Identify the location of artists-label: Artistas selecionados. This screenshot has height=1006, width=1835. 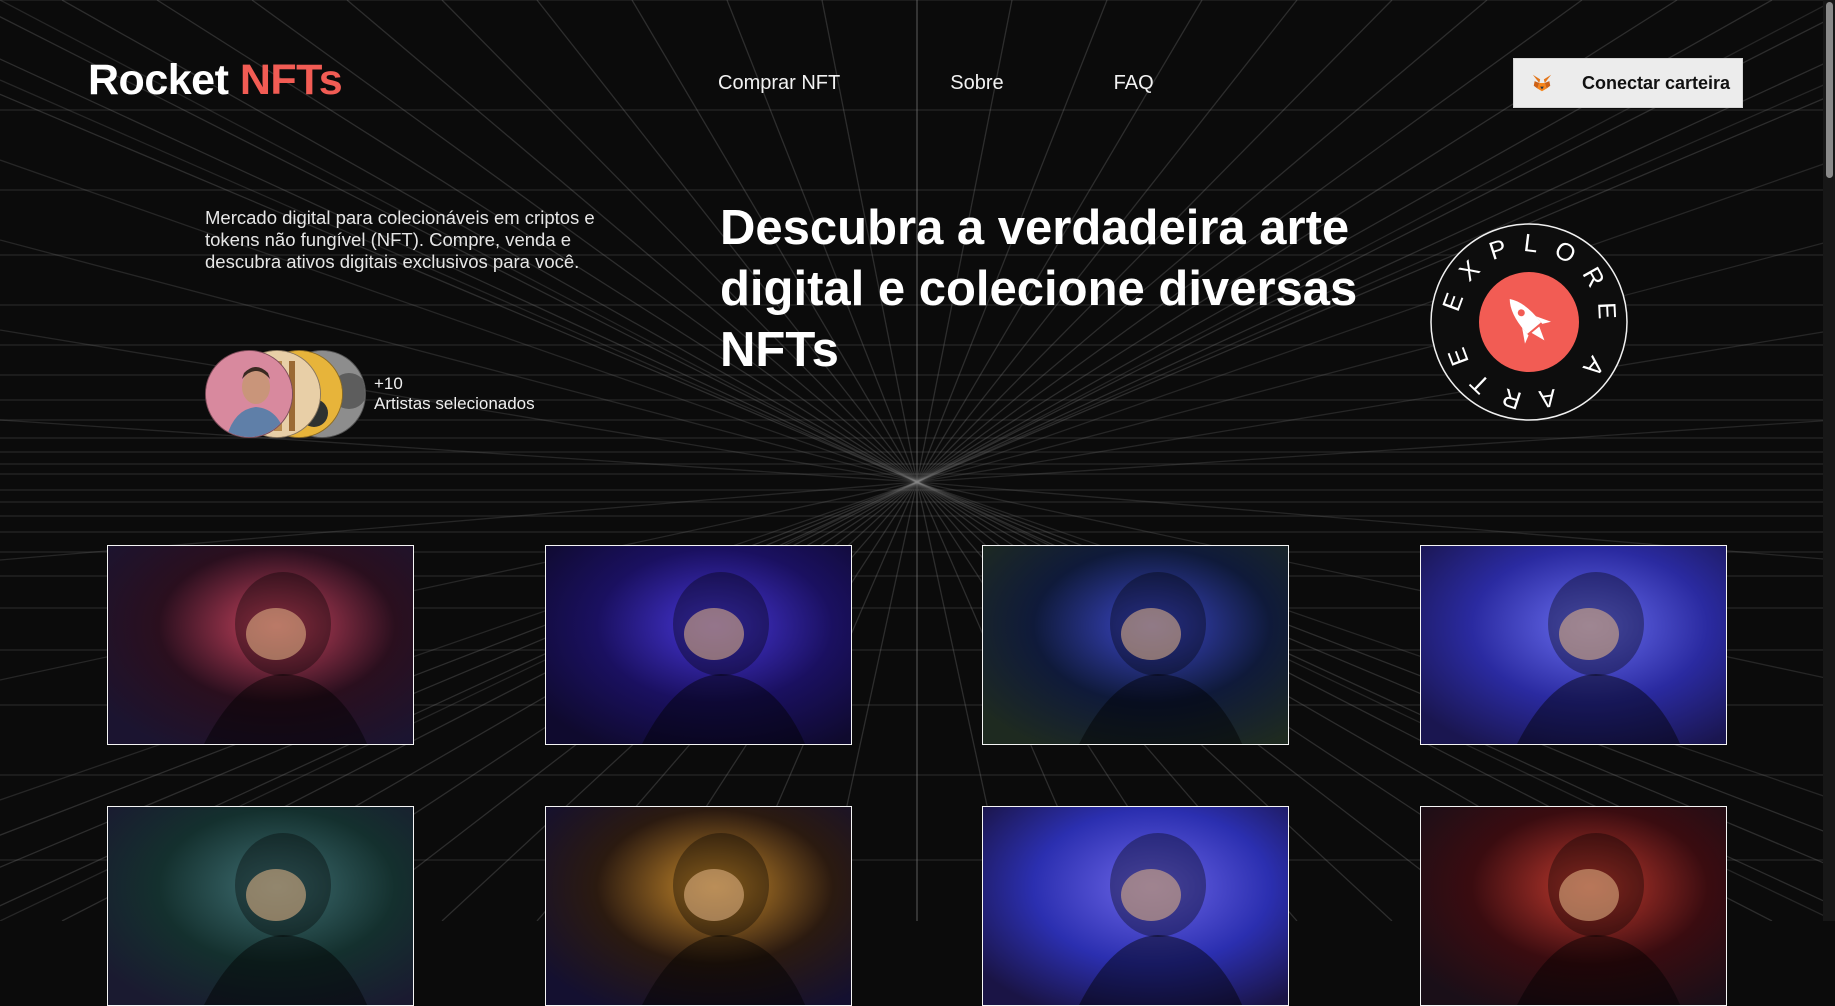
(454, 403).